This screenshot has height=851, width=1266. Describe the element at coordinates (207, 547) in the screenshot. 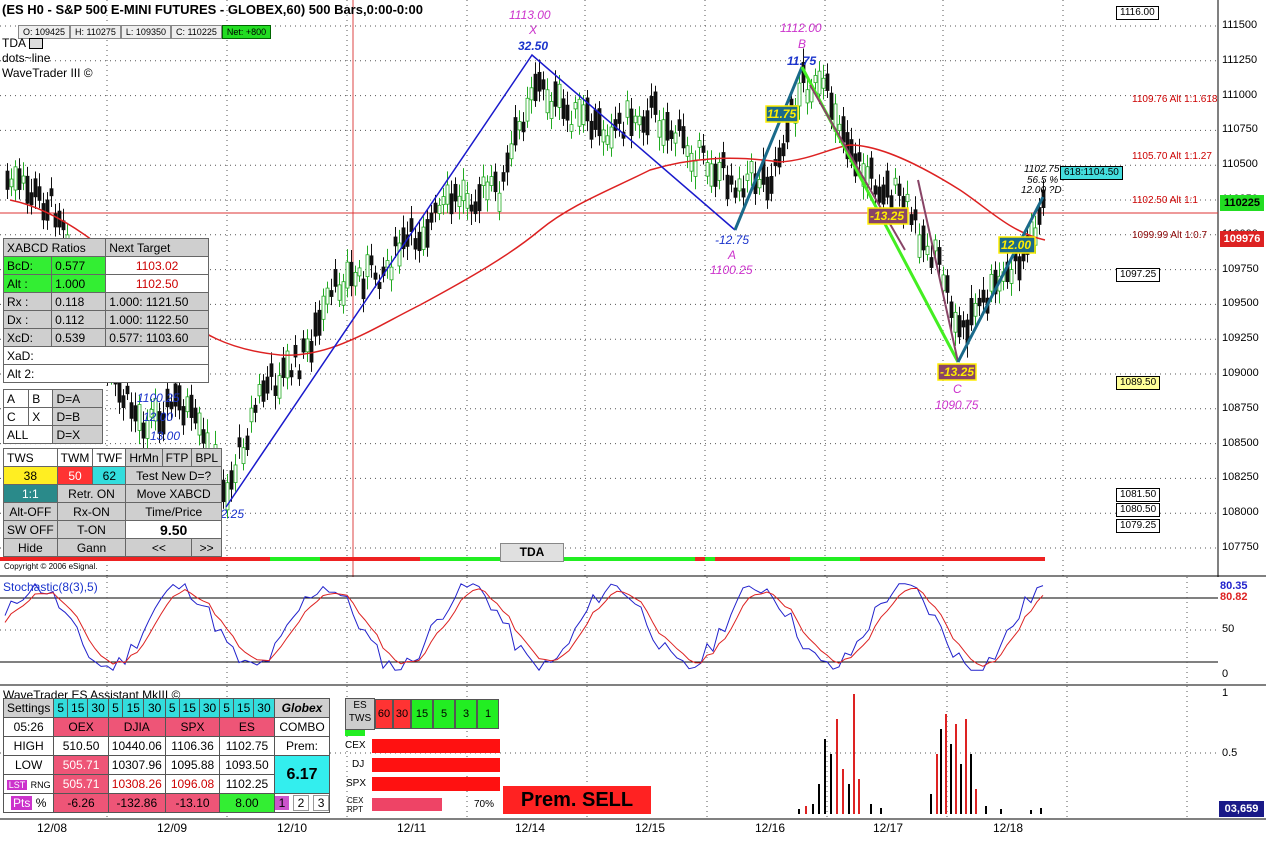

I see `next-button: >>` at that location.